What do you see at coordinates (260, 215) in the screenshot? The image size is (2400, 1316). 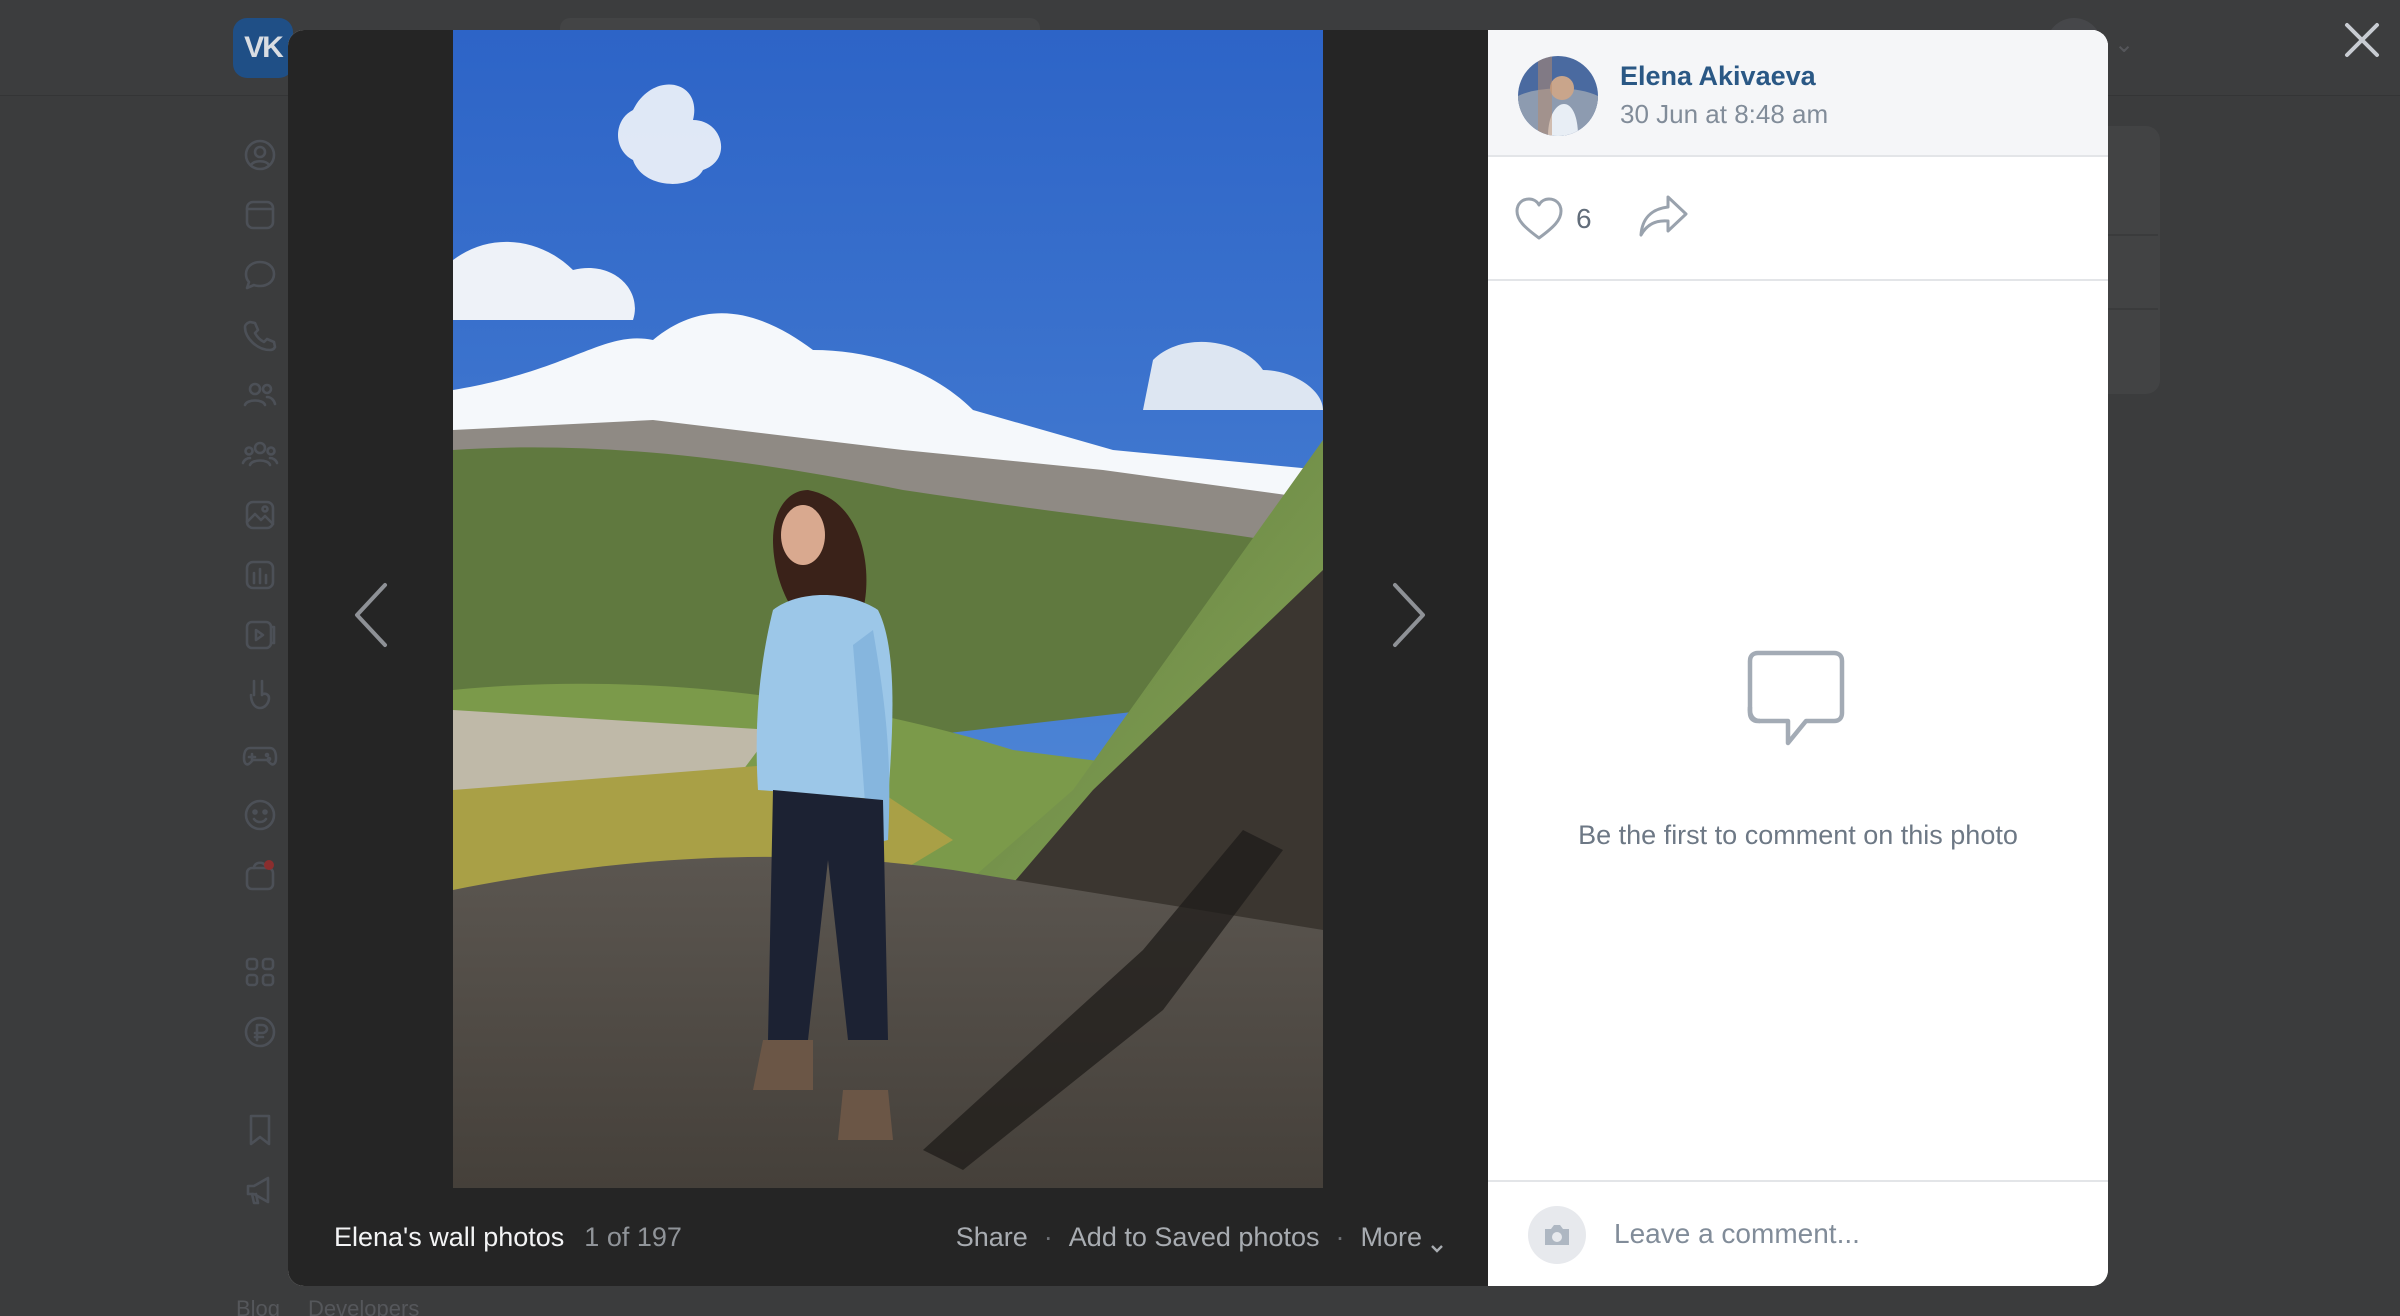 I see `news-icon` at bounding box center [260, 215].